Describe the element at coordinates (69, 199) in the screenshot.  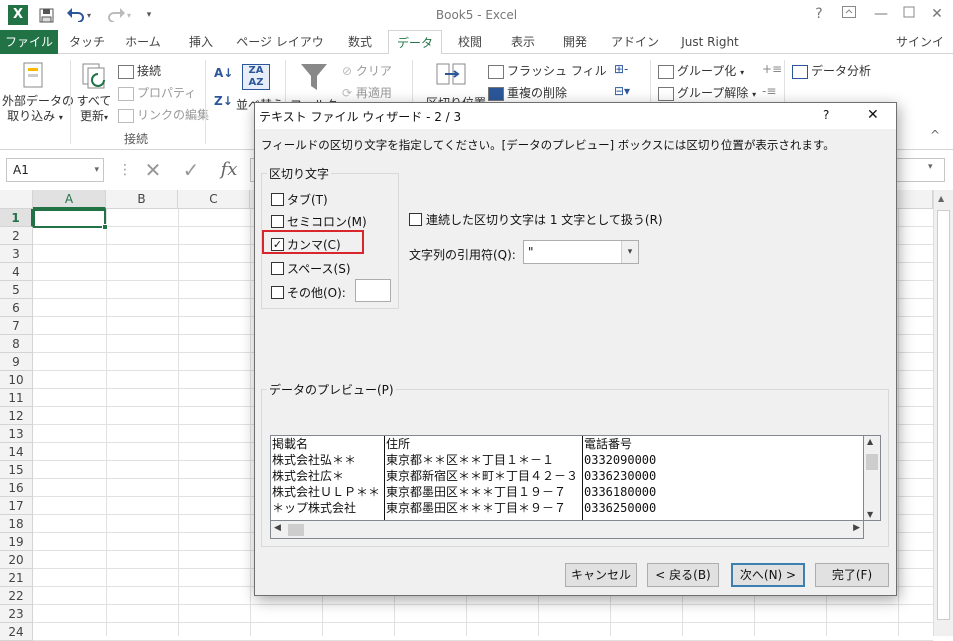
I see `column-header-a: A` at that location.